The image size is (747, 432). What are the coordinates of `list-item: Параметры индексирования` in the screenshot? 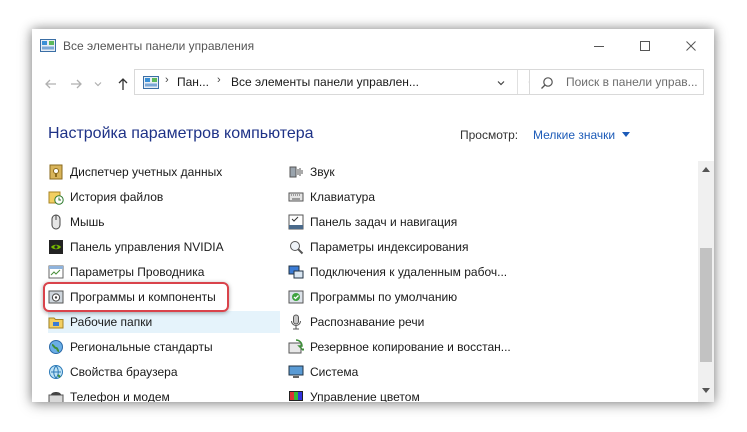 It's located at (378, 247).